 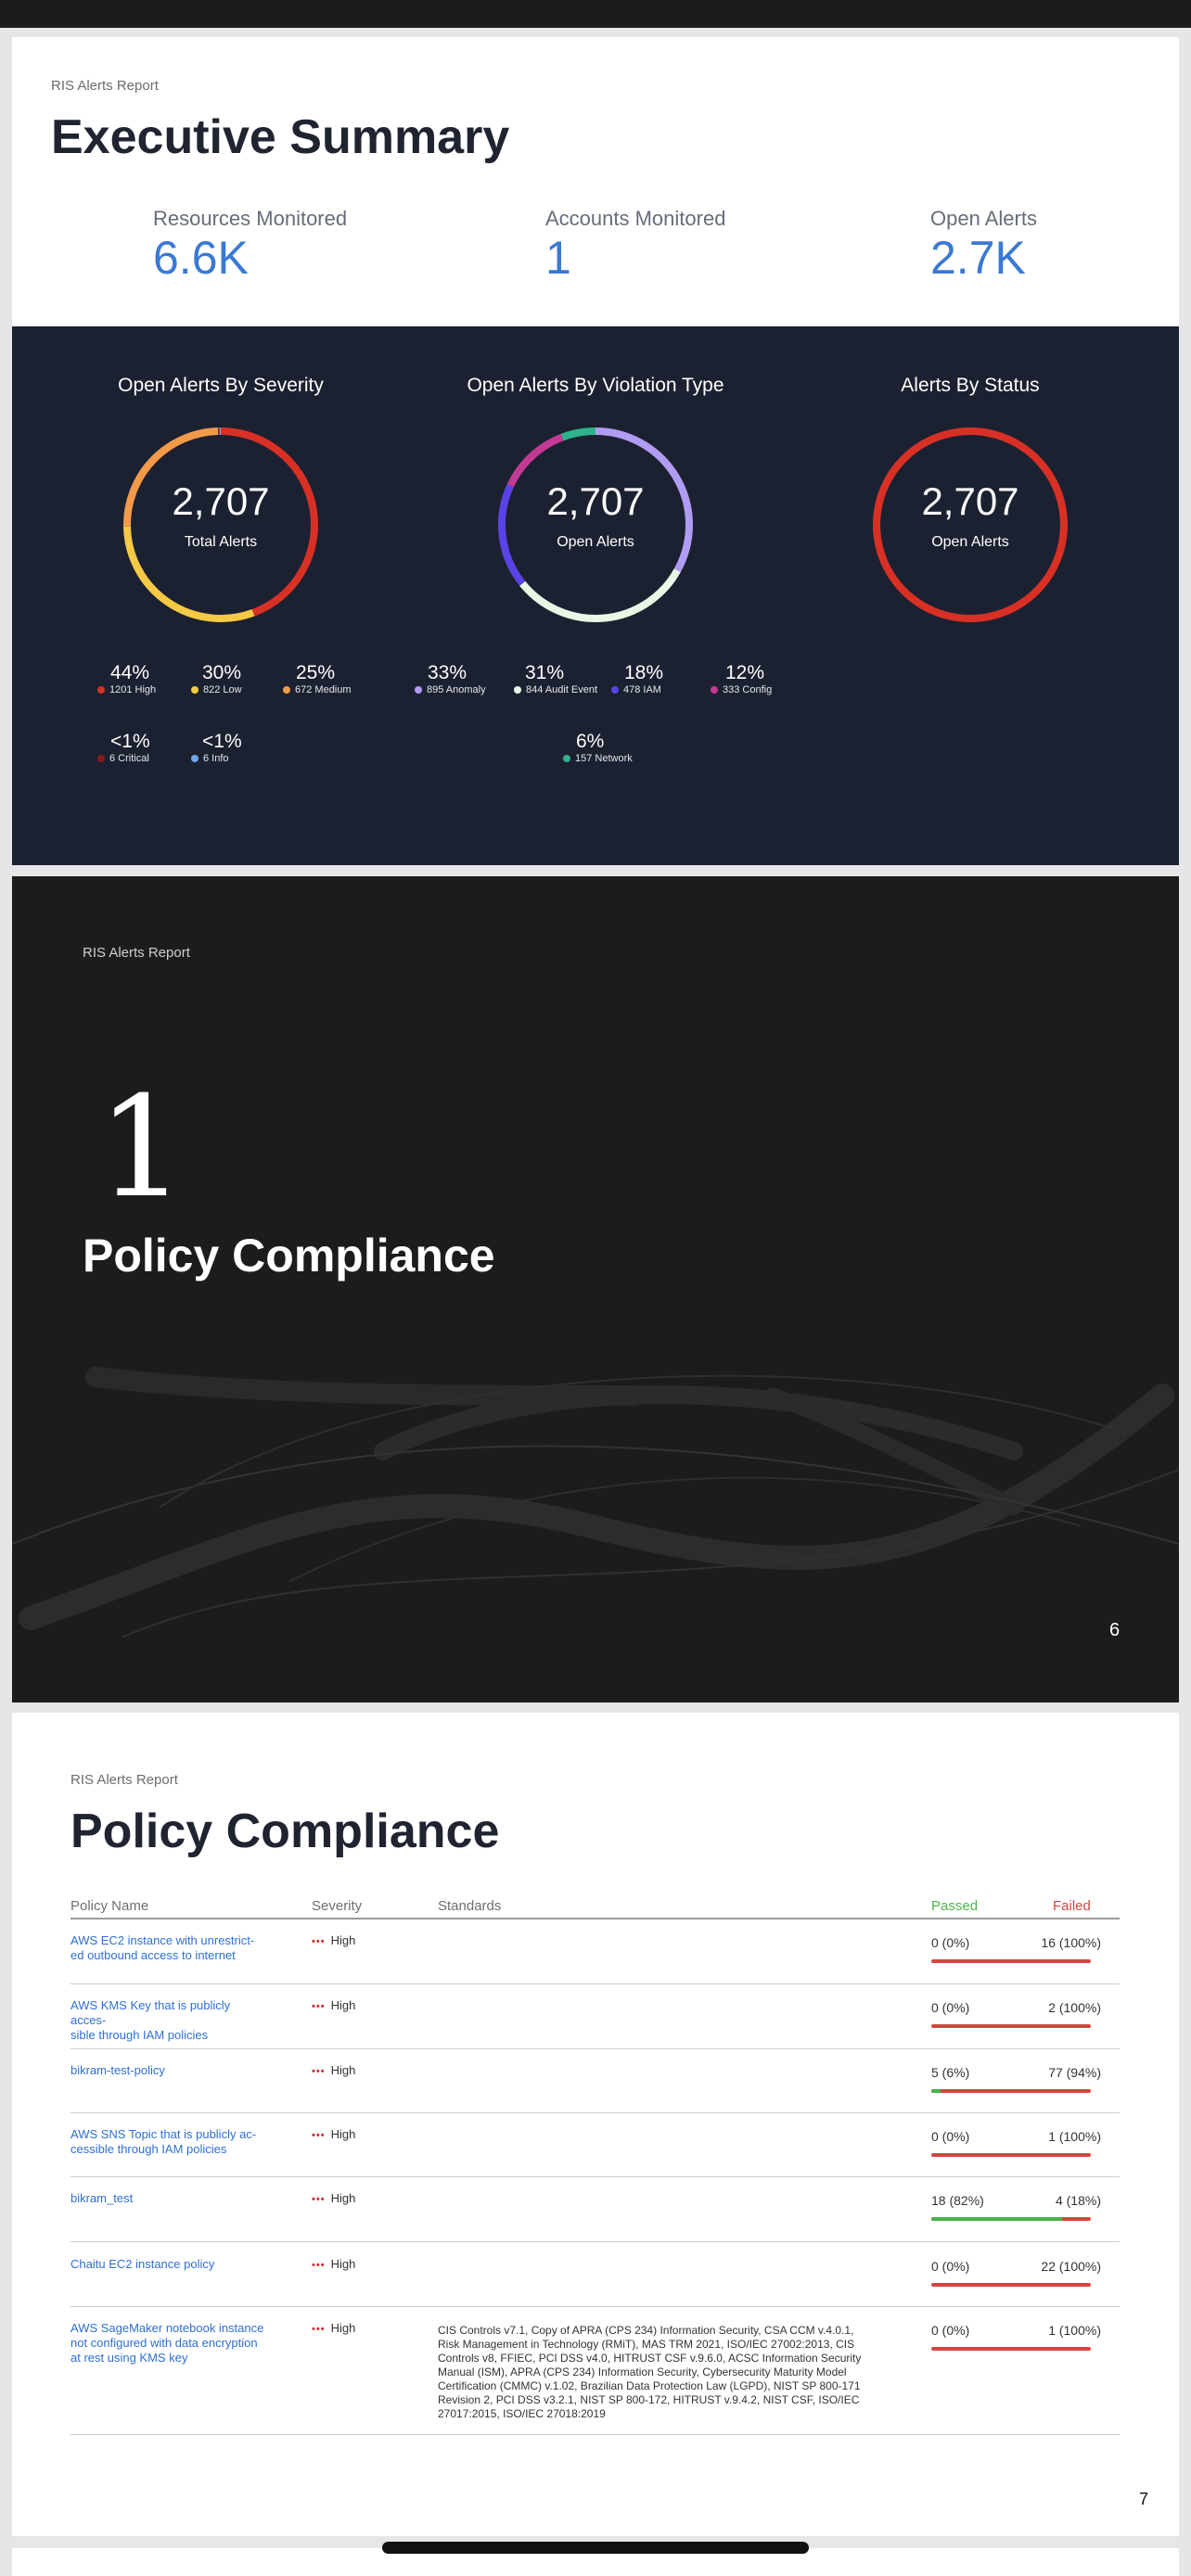 What do you see at coordinates (745, 672) in the screenshot?
I see `legend-pct: 12%` at bounding box center [745, 672].